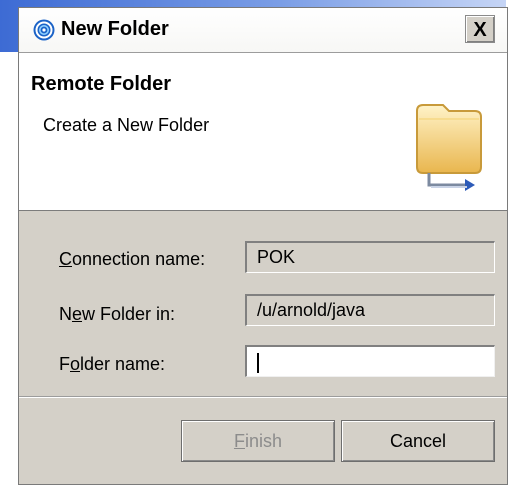  I want to click on button-separator, so click(263, 397).